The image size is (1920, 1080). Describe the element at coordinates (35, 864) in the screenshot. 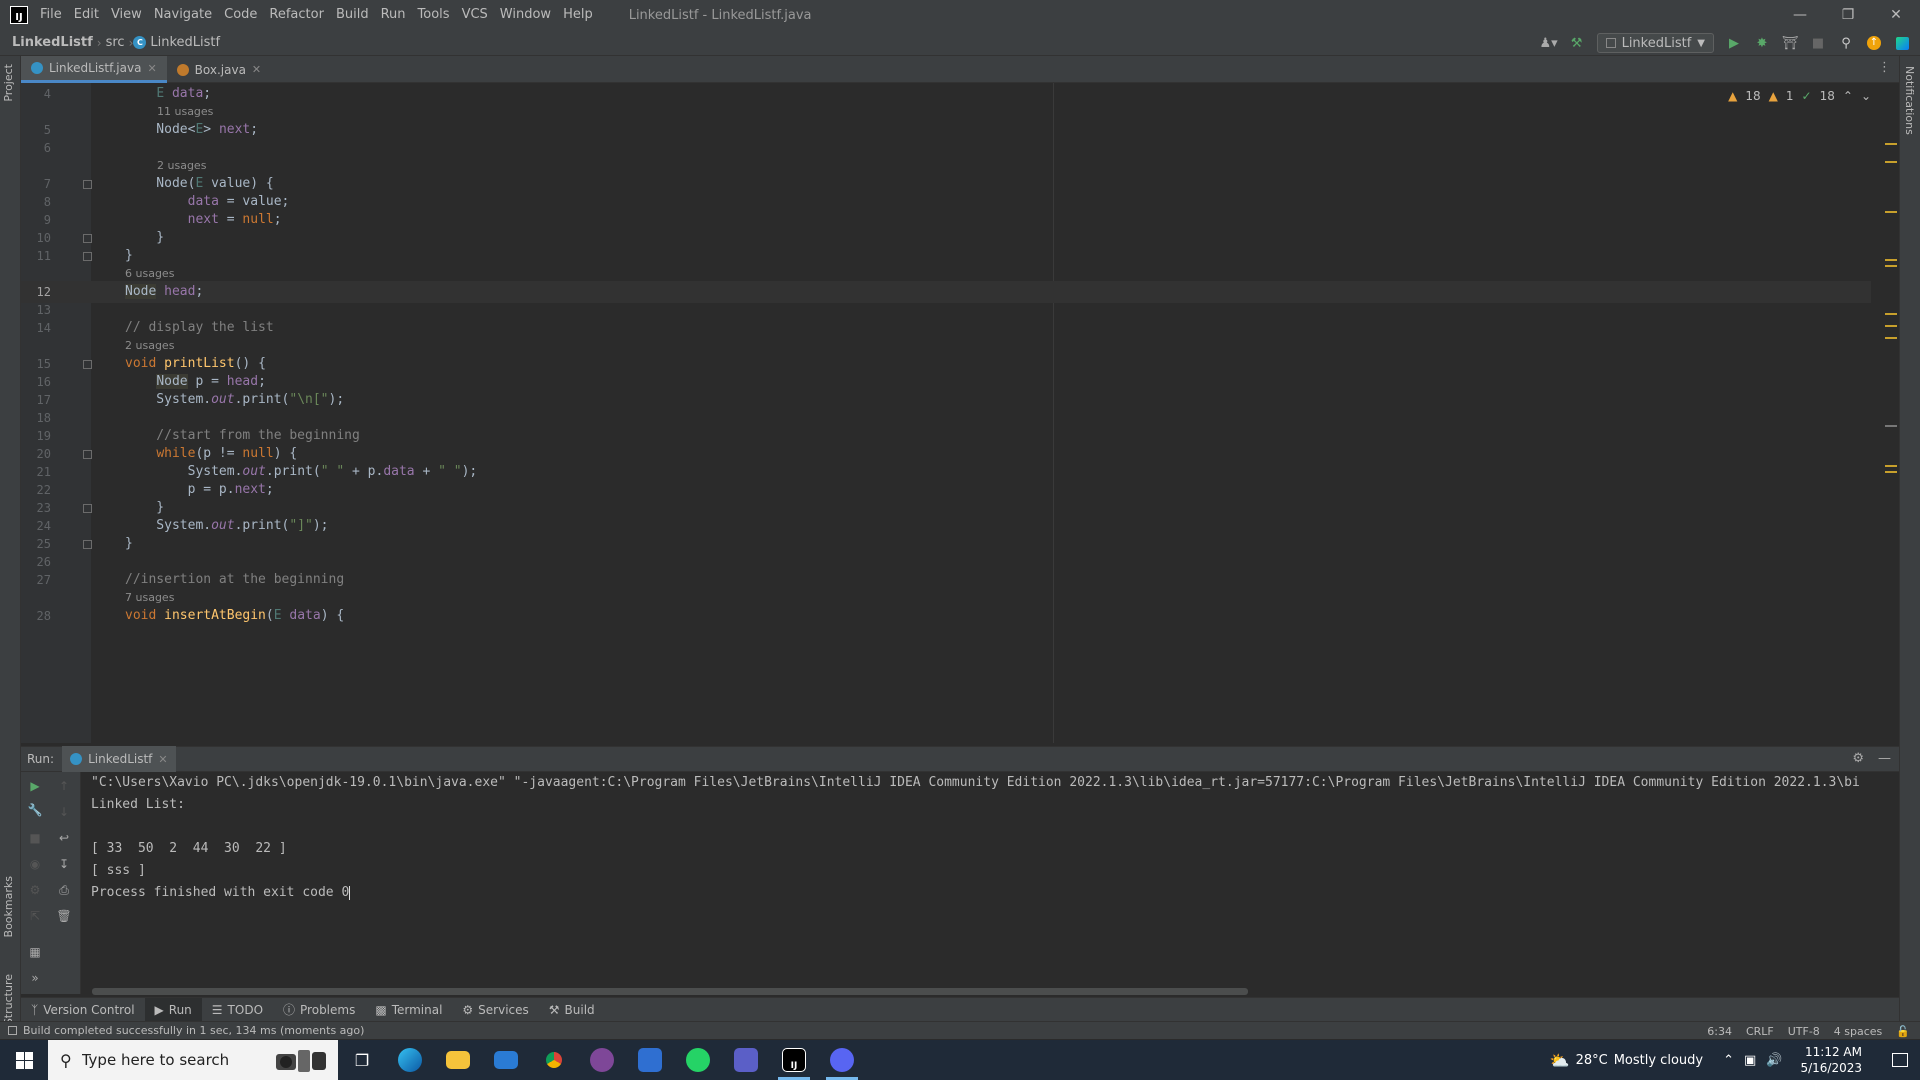

I see `camera-icon: ◉` at that location.